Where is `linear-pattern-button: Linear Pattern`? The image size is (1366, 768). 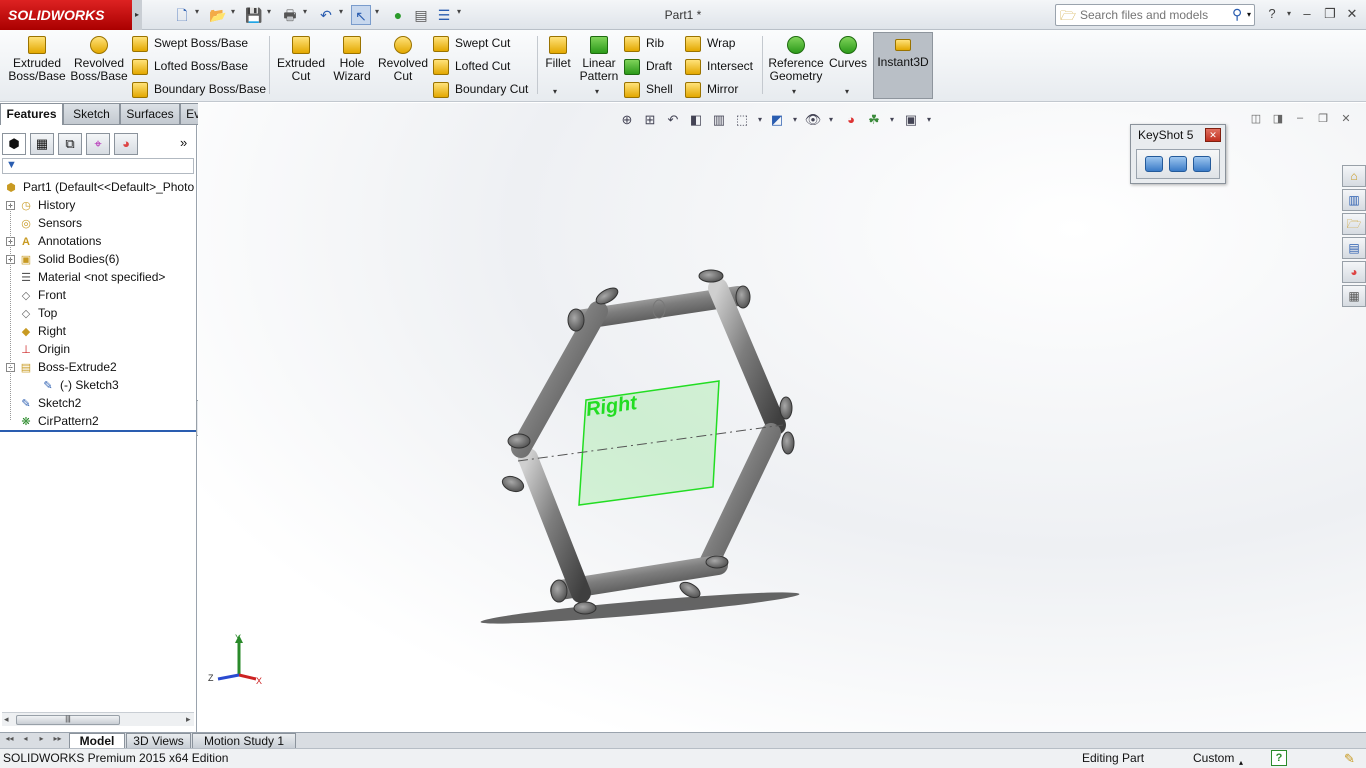
linear-pattern-button: Linear Pattern is located at coordinates (599, 59).